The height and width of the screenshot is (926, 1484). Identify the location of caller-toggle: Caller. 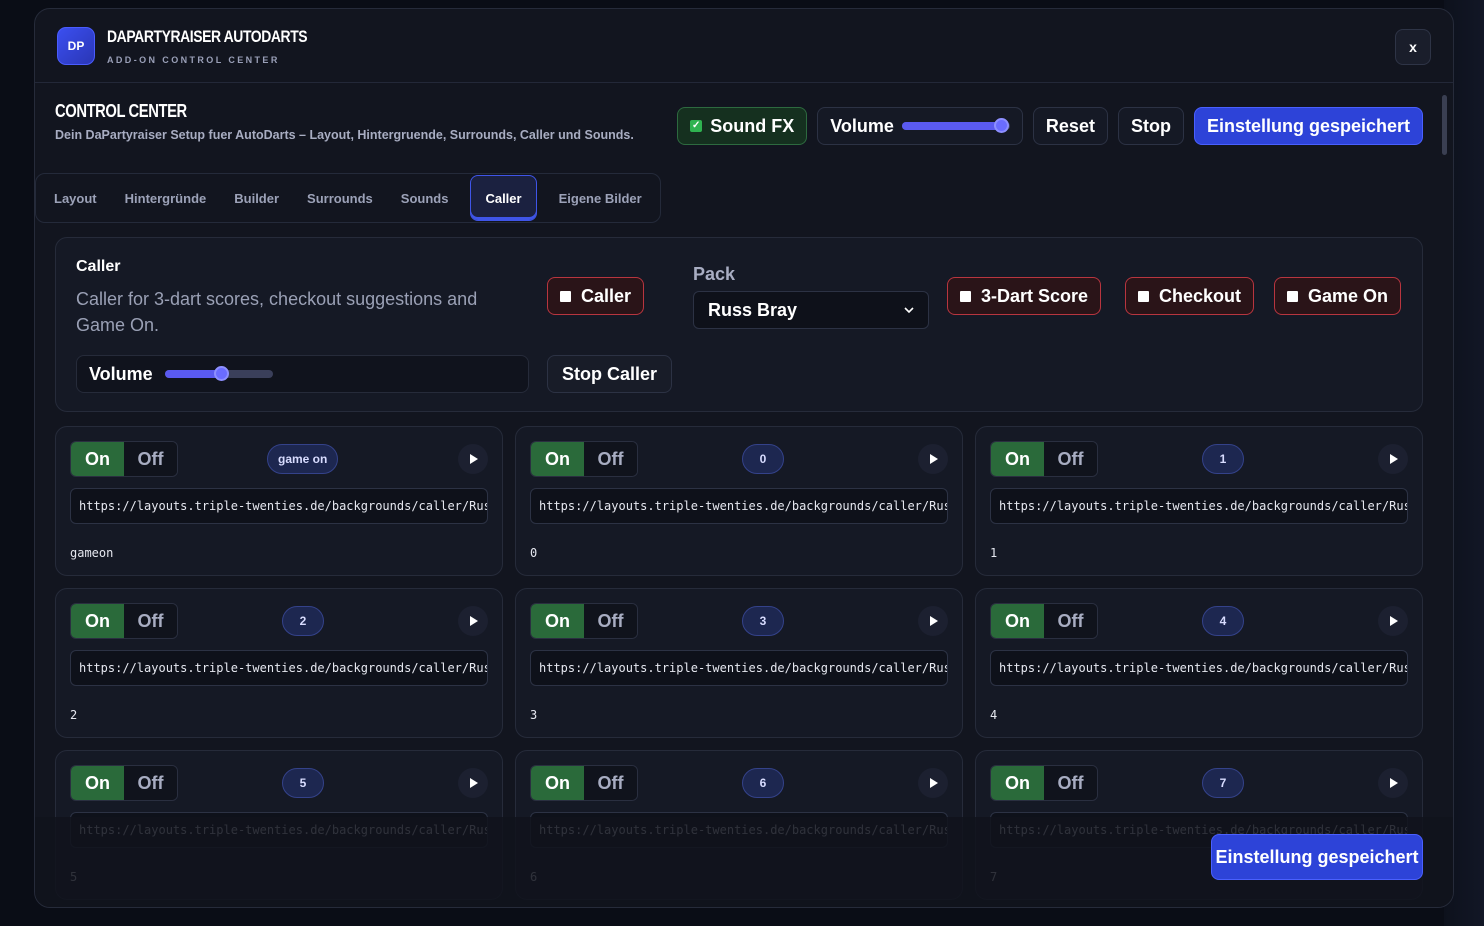
(596, 296).